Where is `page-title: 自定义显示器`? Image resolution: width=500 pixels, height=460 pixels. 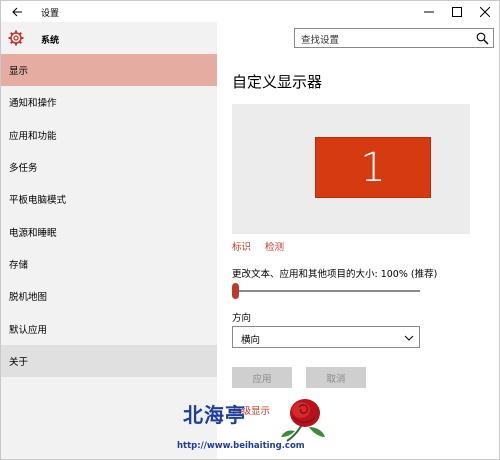 page-title: 自定义显示器 is located at coordinates (277, 82).